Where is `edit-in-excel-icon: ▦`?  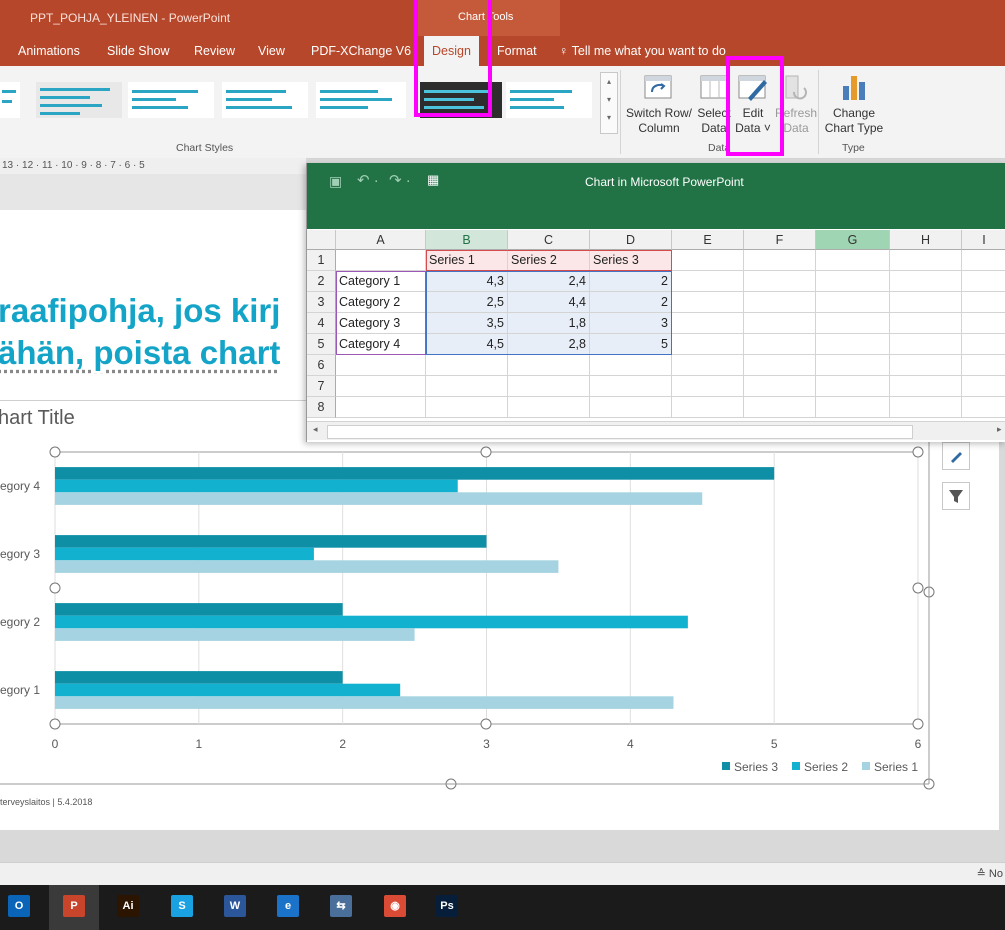
edit-in-excel-icon: ▦ is located at coordinates (433, 180).